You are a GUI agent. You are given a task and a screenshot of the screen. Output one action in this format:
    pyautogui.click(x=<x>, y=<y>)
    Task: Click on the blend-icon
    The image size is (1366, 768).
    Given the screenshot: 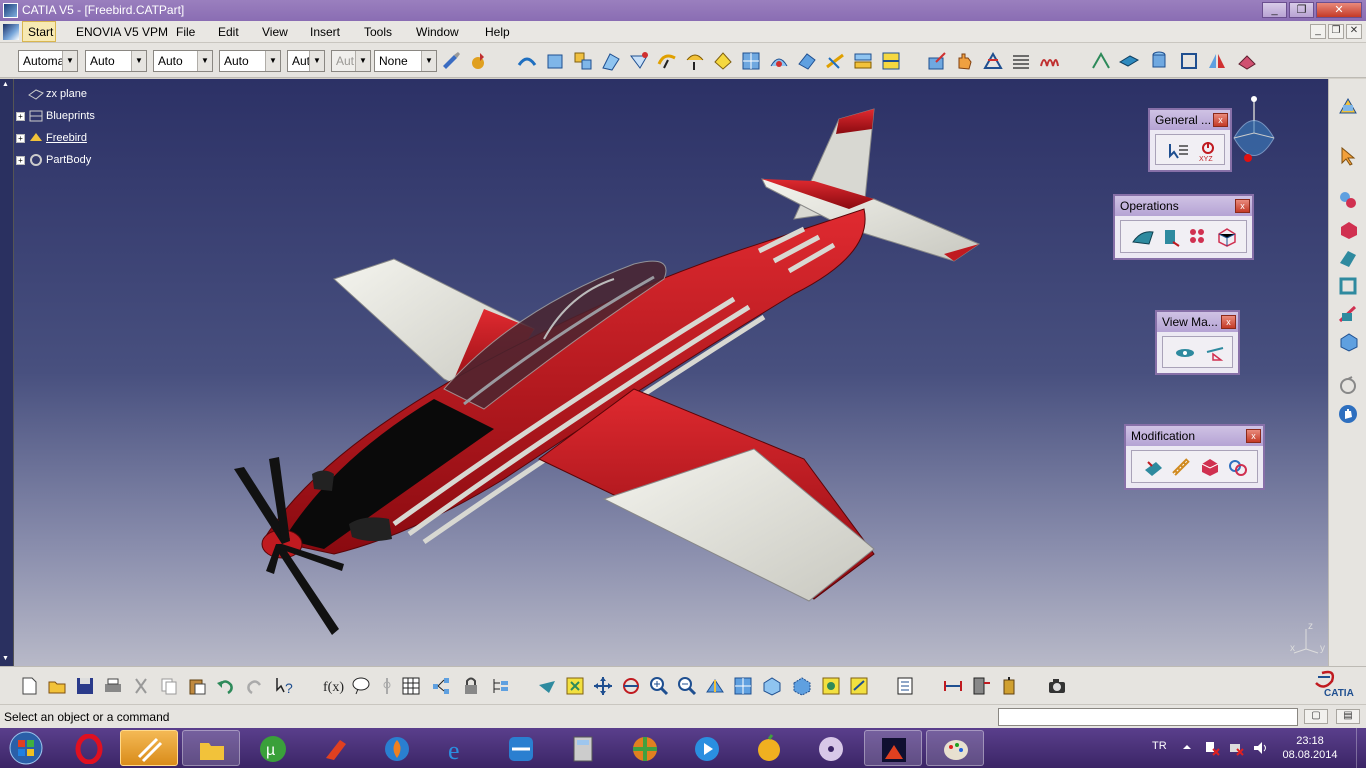 What is the action you would take?
    pyautogui.click(x=751, y=61)
    